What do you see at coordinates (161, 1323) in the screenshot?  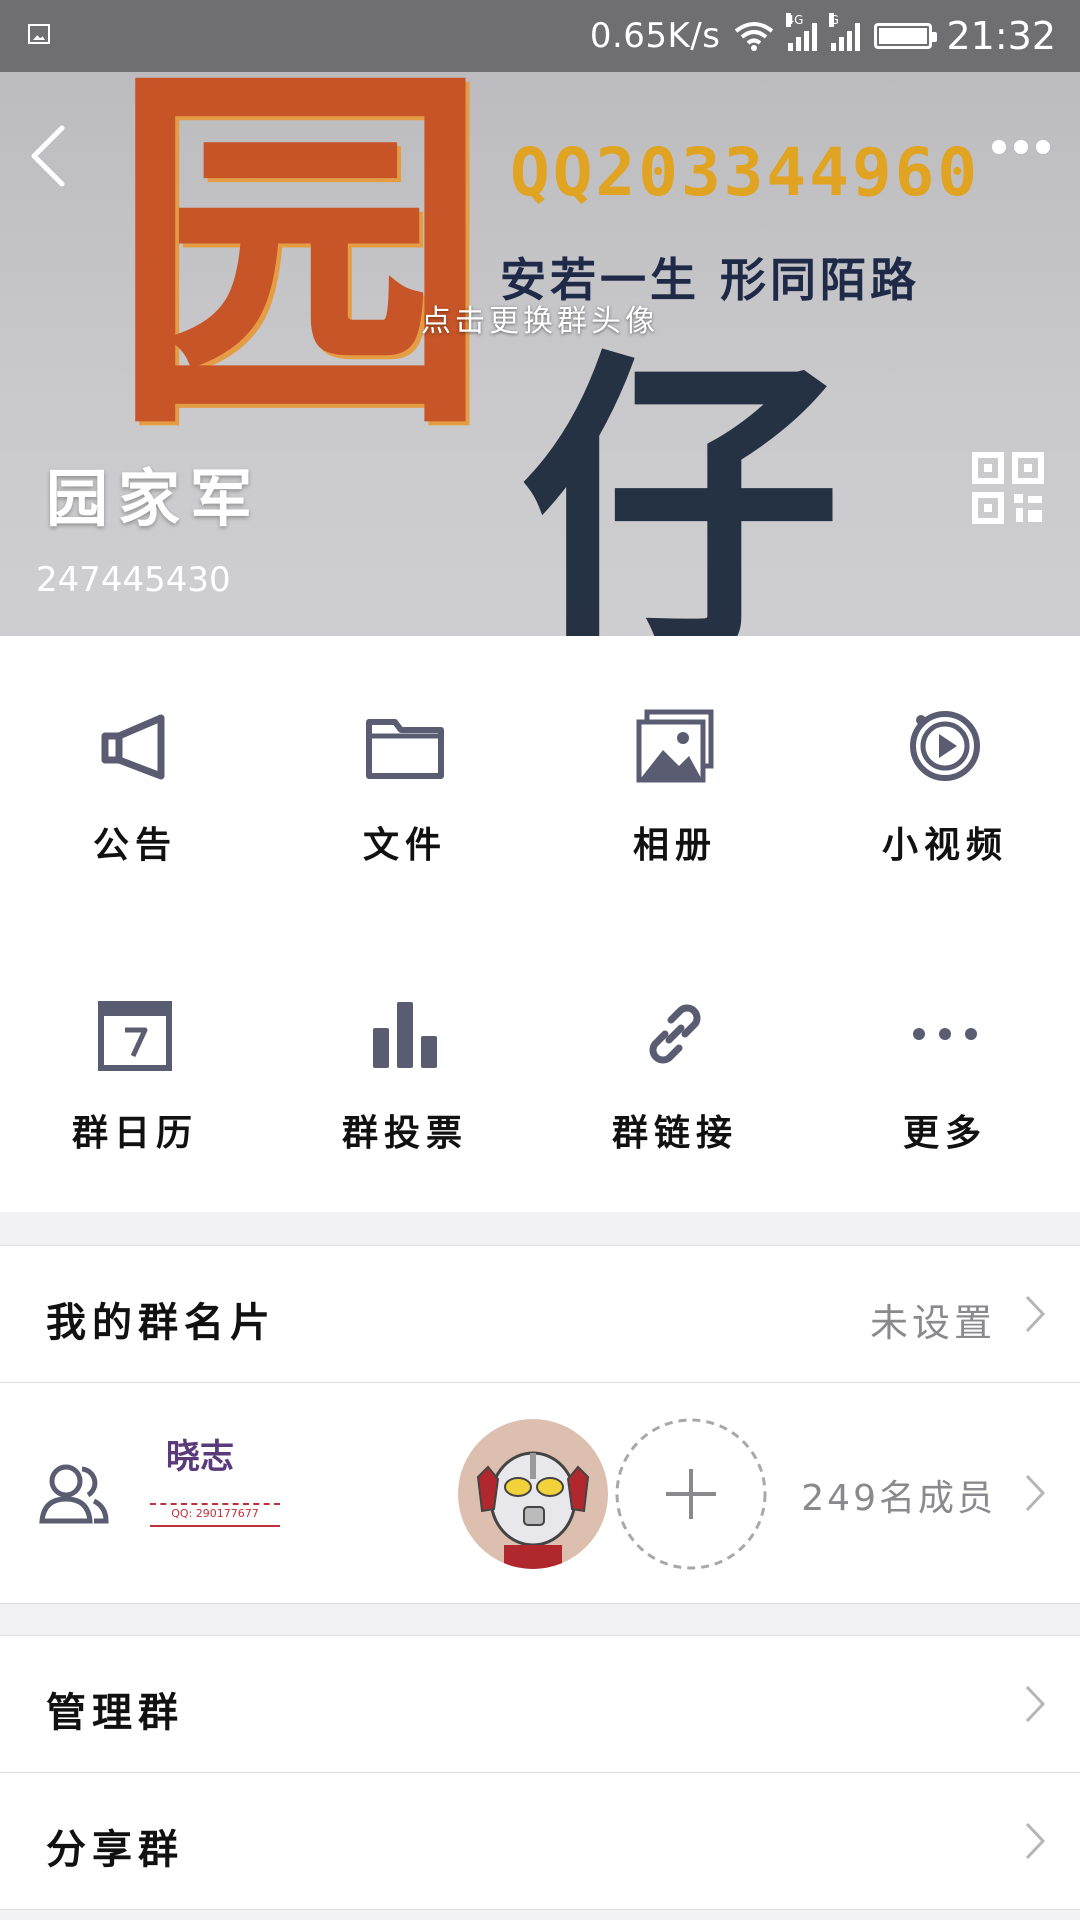 I see `my-group-card-title: 我的群名片` at bounding box center [161, 1323].